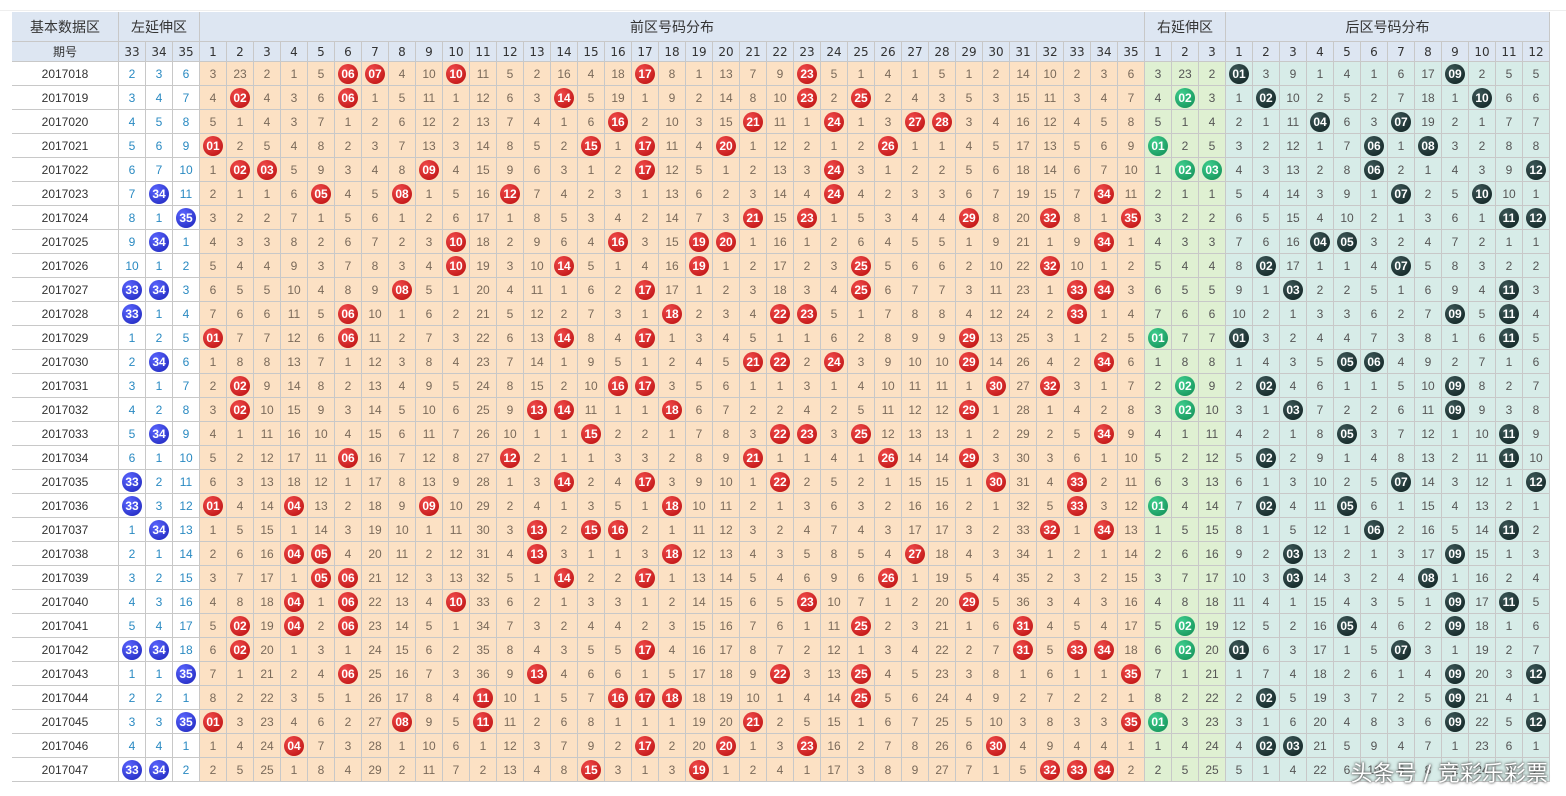 This screenshot has height=796, width=1566. I want to click on right-miss-cell: 7, so click(1185, 577).